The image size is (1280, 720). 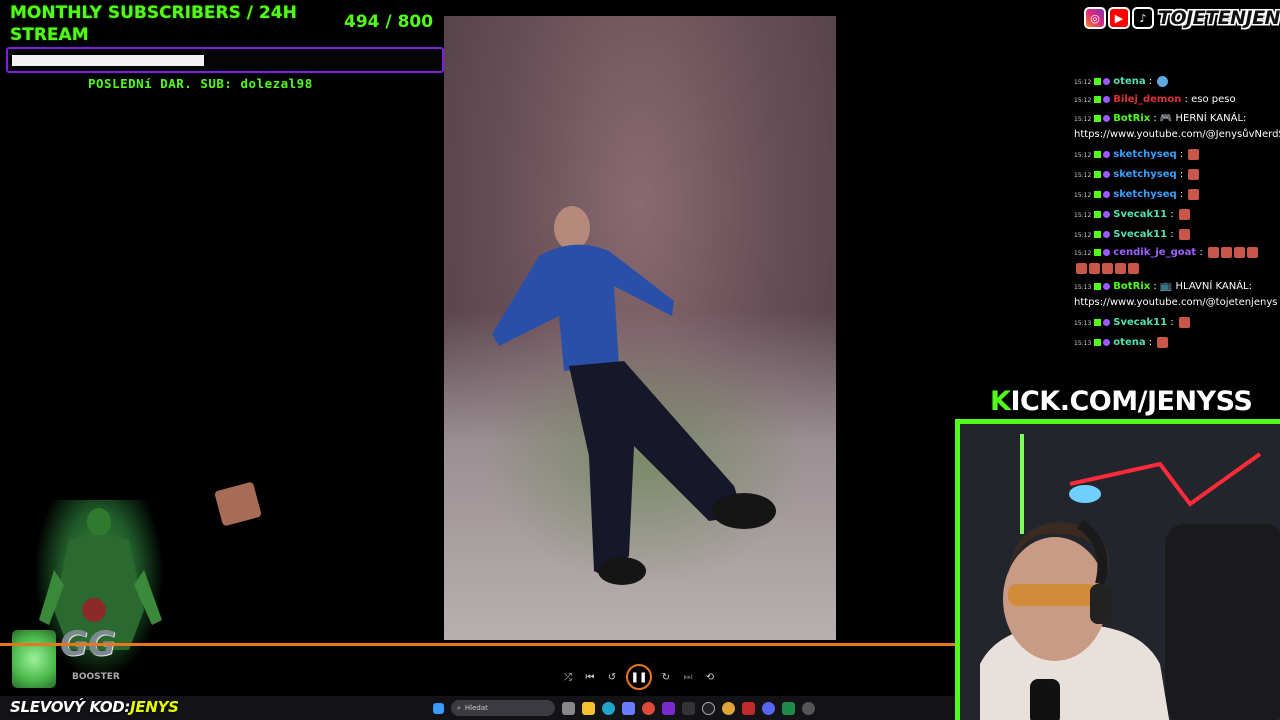 I want to click on player-controls: ⤮ ⏮ ↺ ❚❚ ↻ ⏭ ⟲, so click(x=639, y=677).